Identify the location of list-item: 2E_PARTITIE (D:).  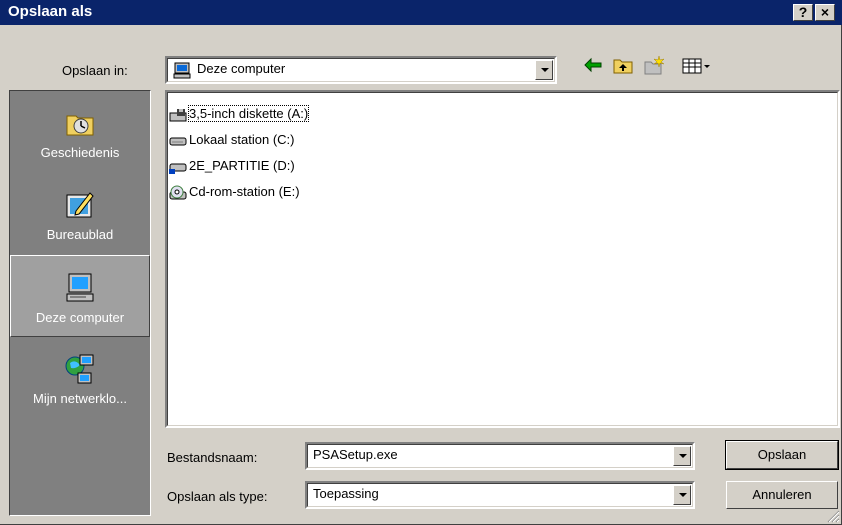
(232, 166).